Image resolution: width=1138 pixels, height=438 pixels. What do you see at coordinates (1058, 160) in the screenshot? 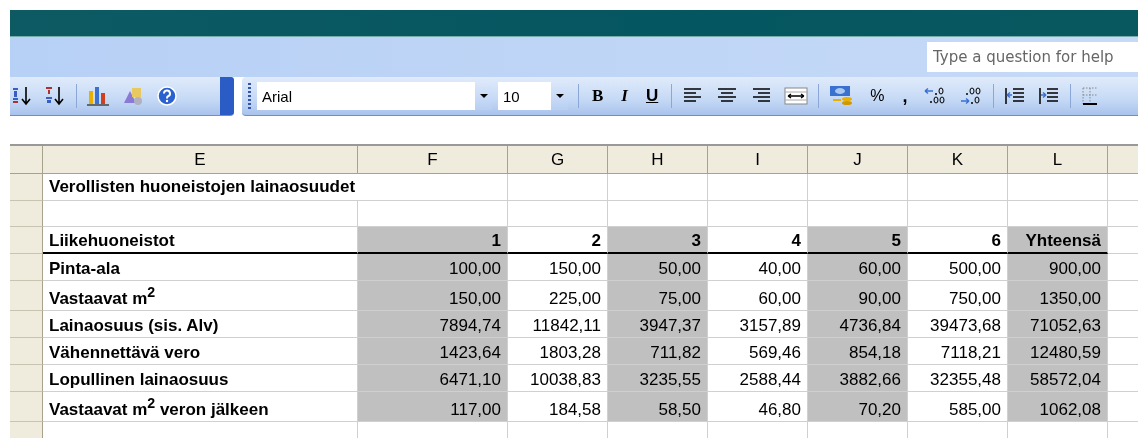
I see `column-header: L` at bounding box center [1058, 160].